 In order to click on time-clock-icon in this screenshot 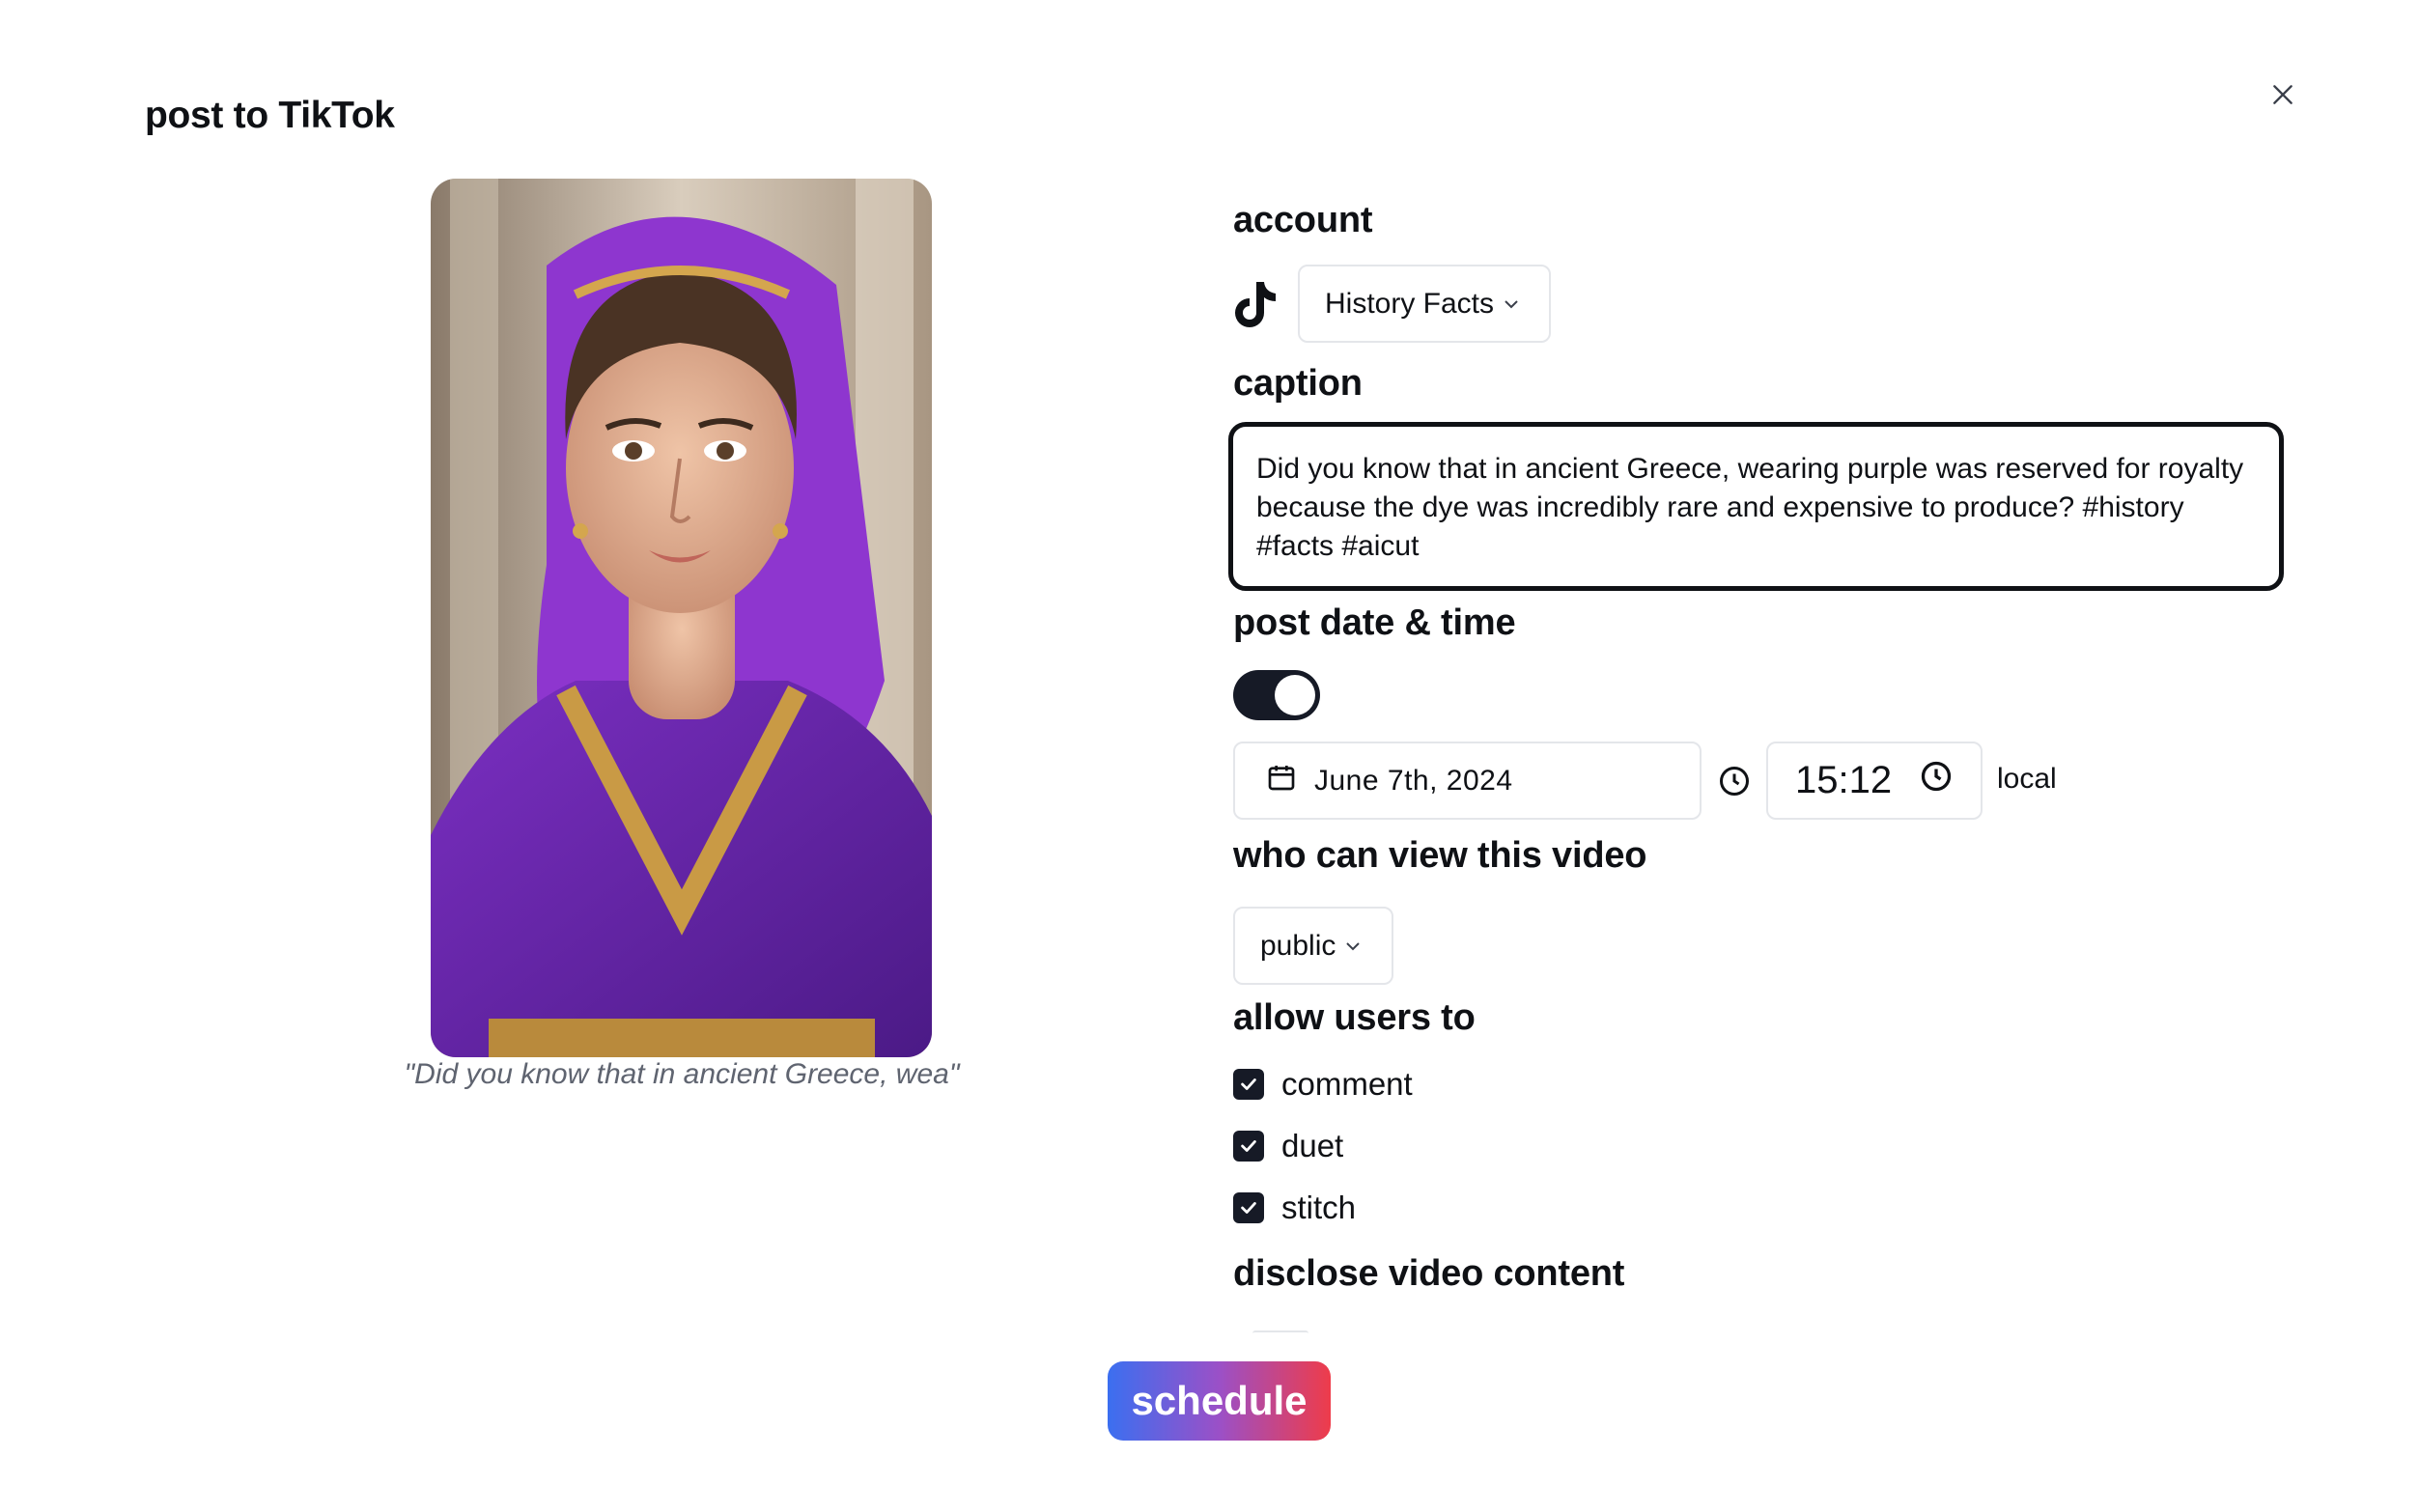, I will do `click(1936, 781)`.